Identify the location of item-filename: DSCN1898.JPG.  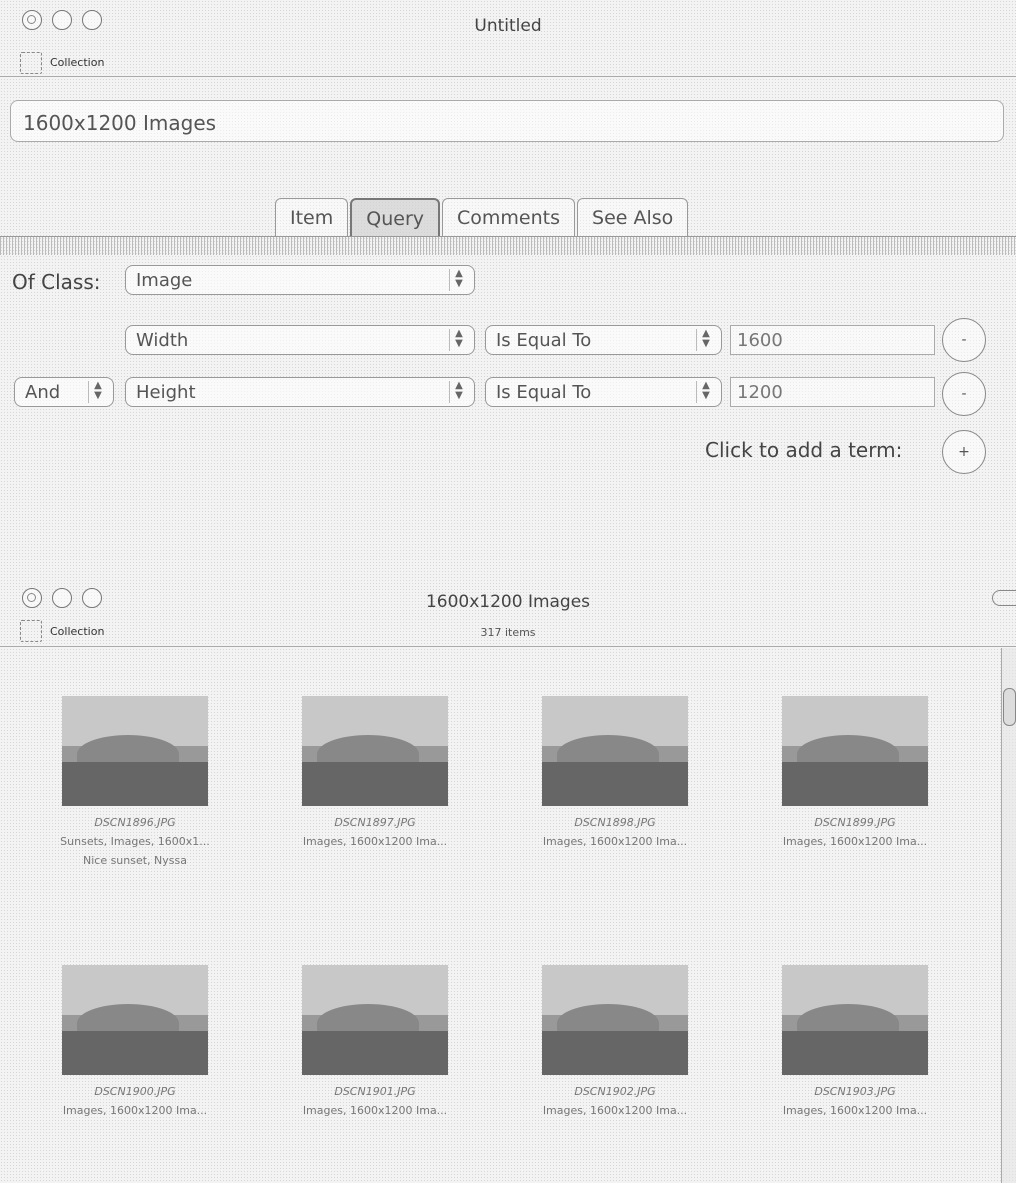
(615, 822).